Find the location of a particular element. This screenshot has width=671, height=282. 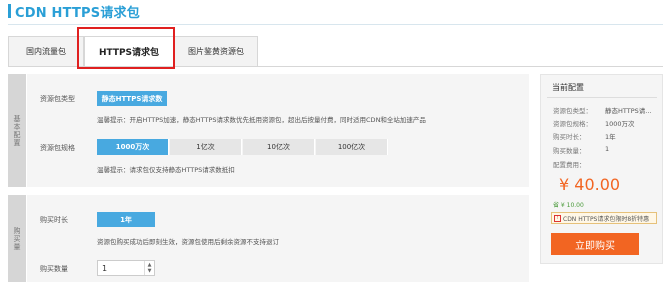

quantity-arrows: ▲ ▼ is located at coordinates (149, 268).